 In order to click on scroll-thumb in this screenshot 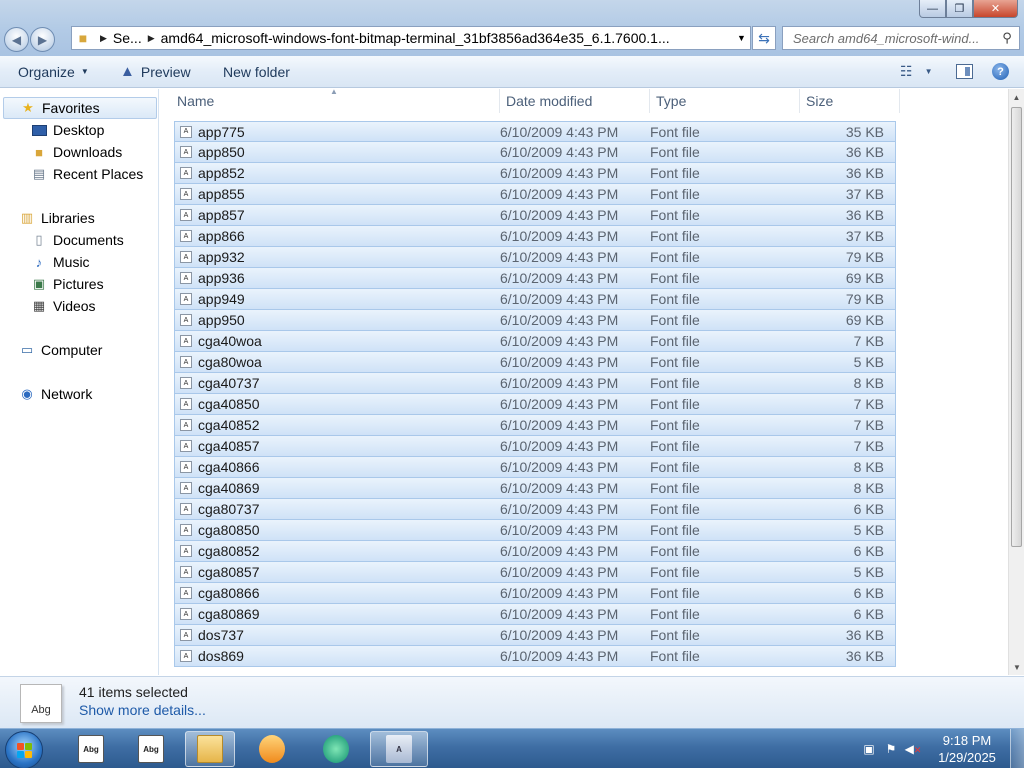, I will do `click(1016, 327)`.